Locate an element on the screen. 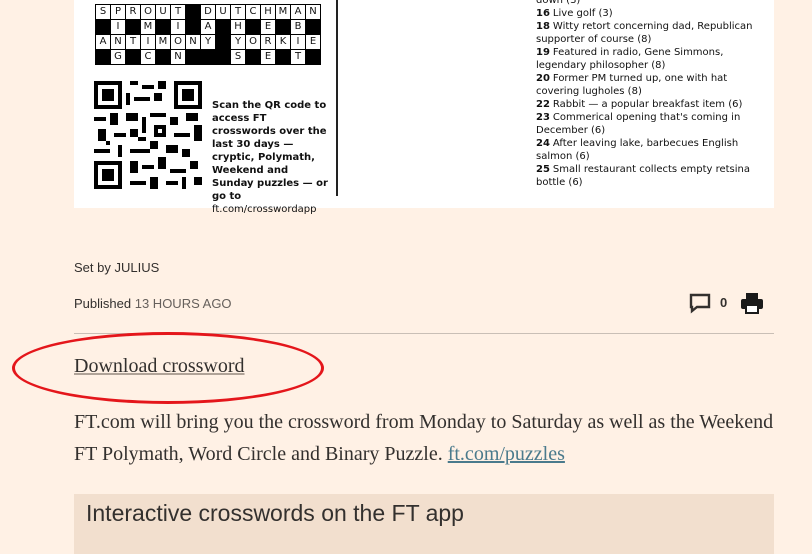 Image resolution: width=812 pixels, height=554 pixels. published-line: Published 13 hours ago is located at coordinates (153, 303).